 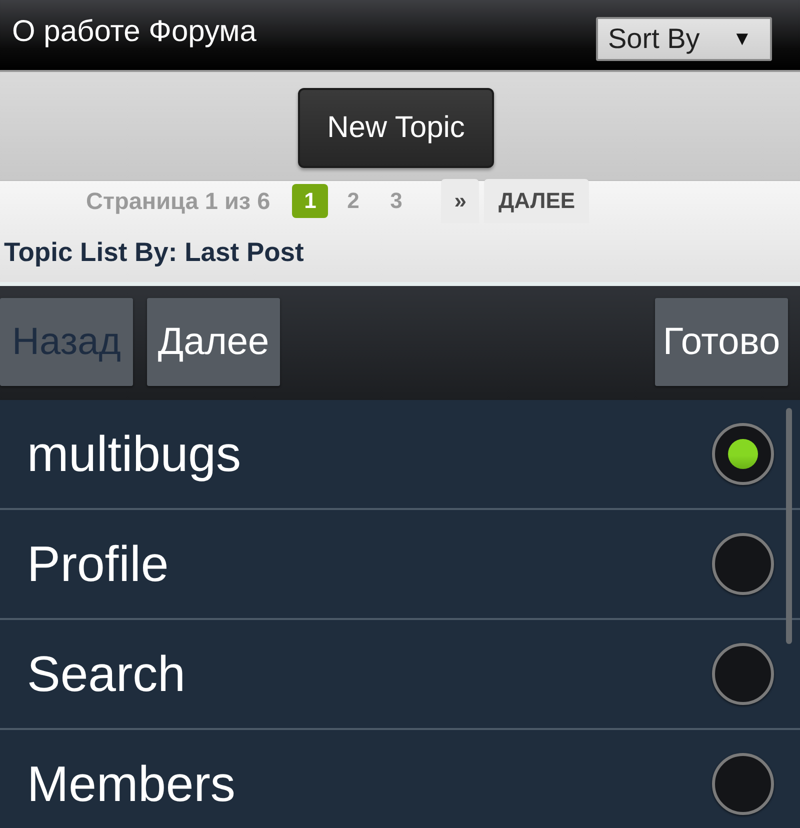 I want to click on next-page-button: ДАЛЕЕ, so click(x=537, y=201).